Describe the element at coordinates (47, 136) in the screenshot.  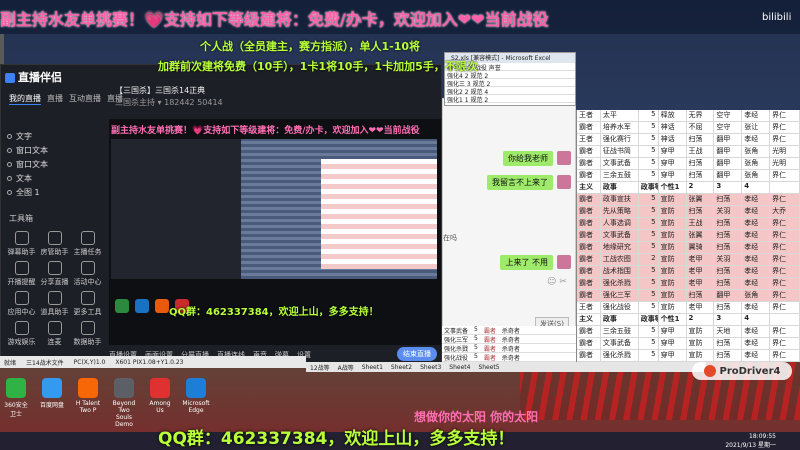
I see `scene-item: 文字` at that location.